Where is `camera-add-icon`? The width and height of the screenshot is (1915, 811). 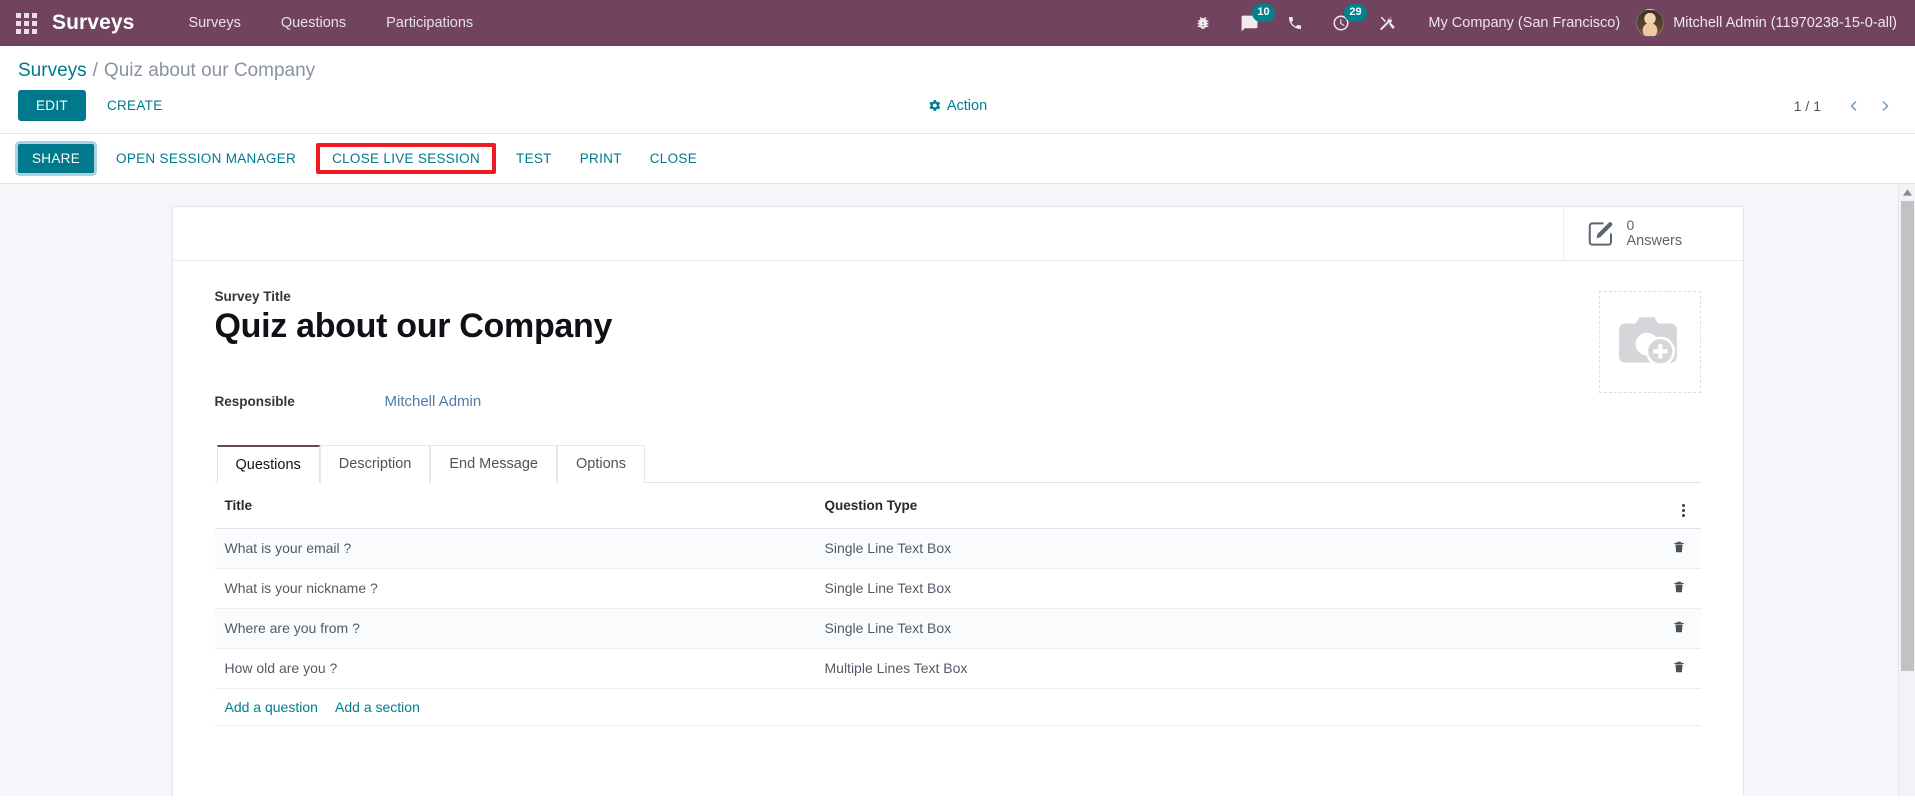 camera-add-icon is located at coordinates (1647, 341).